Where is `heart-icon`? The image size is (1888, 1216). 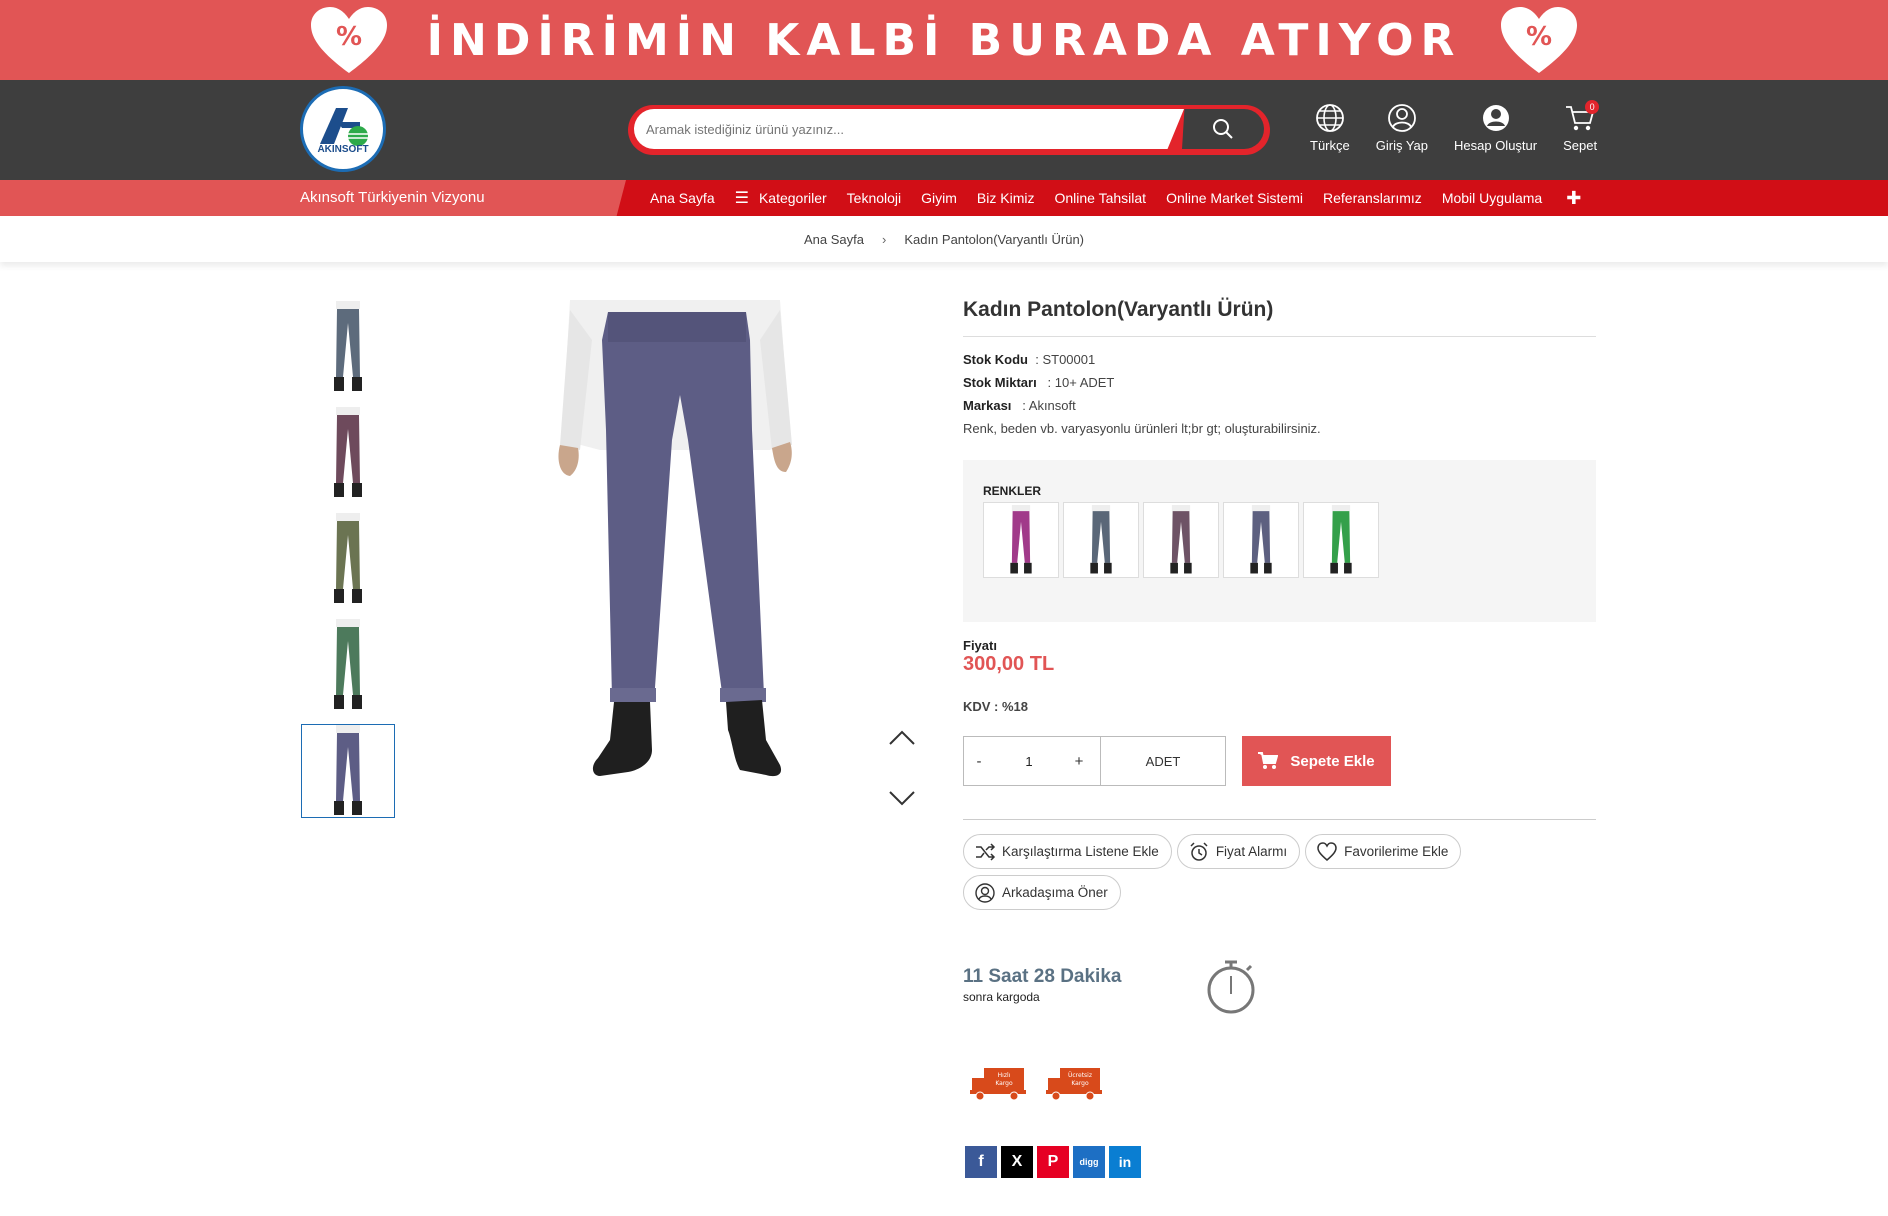
heart-icon is located at coordinates (1327, 851).